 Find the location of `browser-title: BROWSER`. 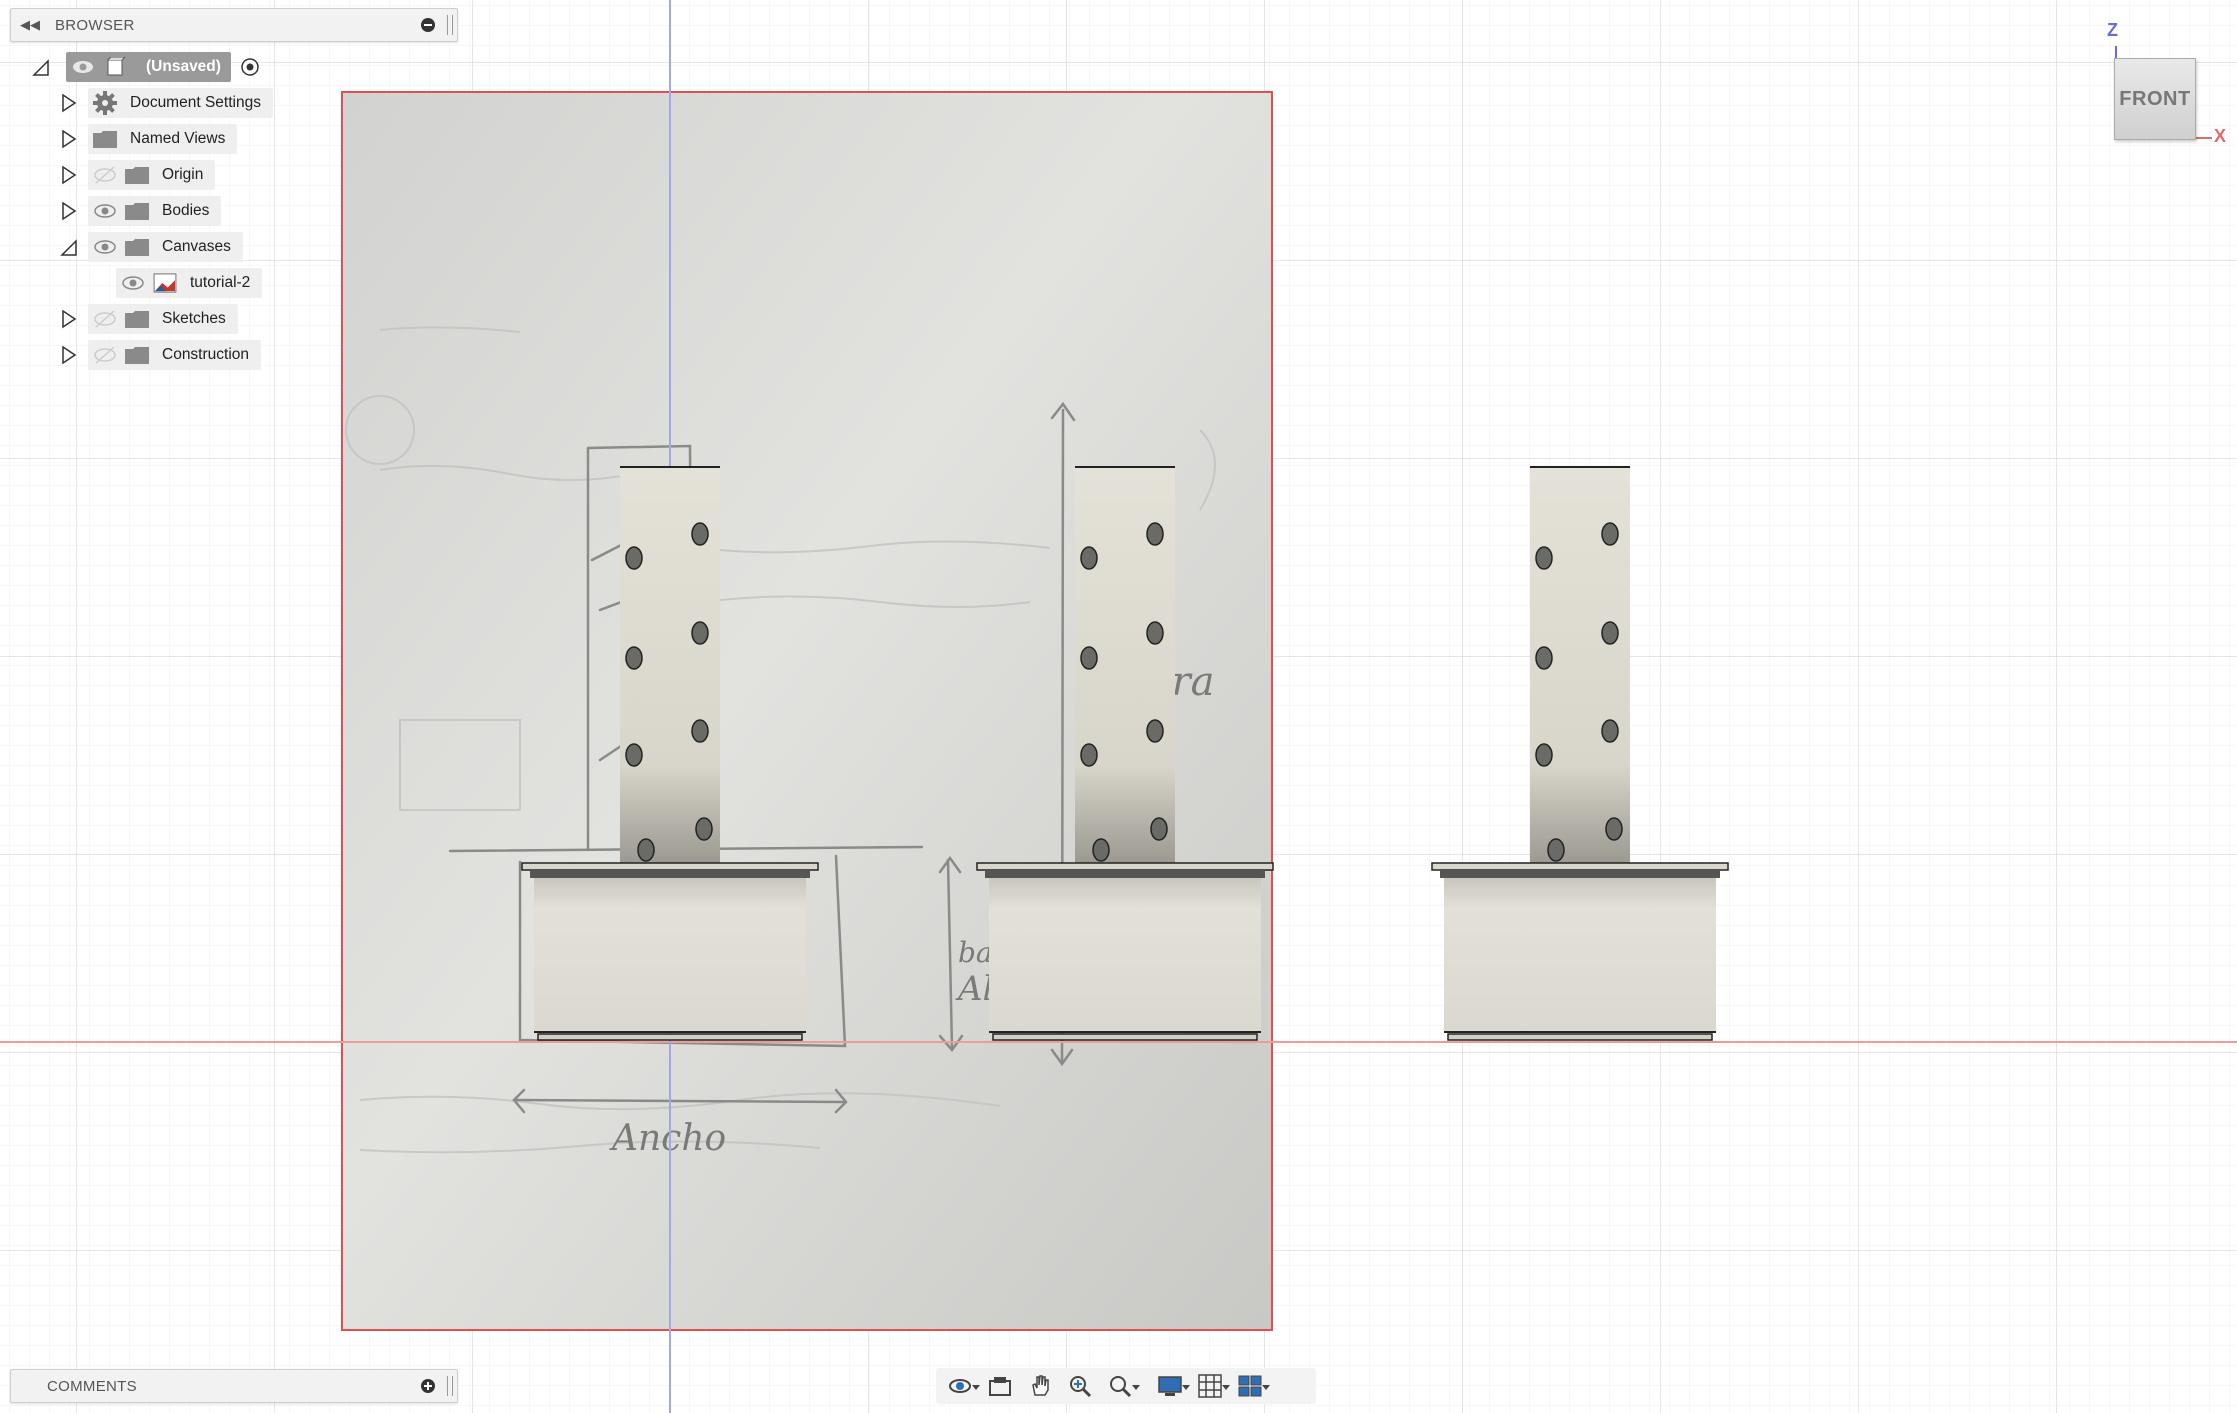

browser-title: BROWSER is located at coordinates (95, 25).